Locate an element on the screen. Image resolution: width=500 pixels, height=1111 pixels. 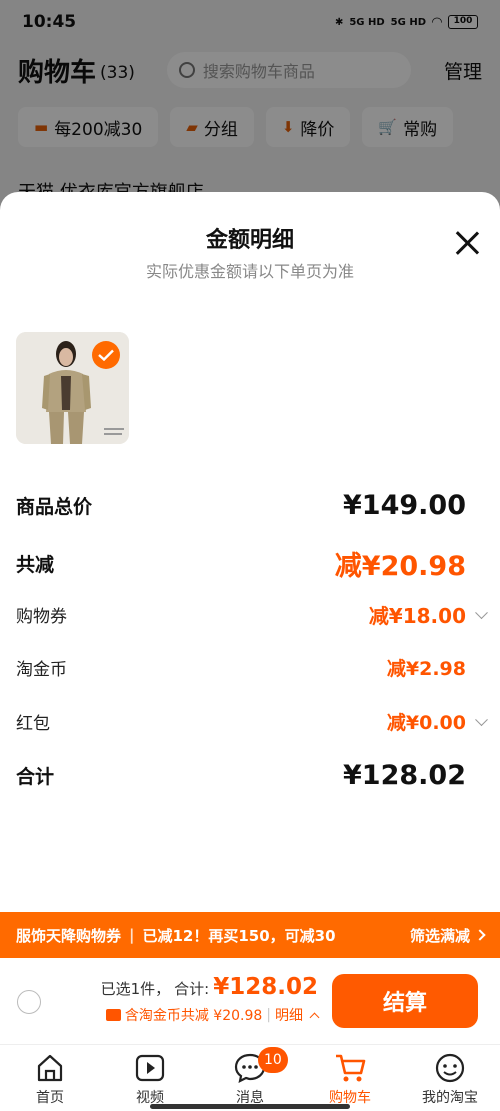
checkmark-icon is located at coordinates (106, 355).